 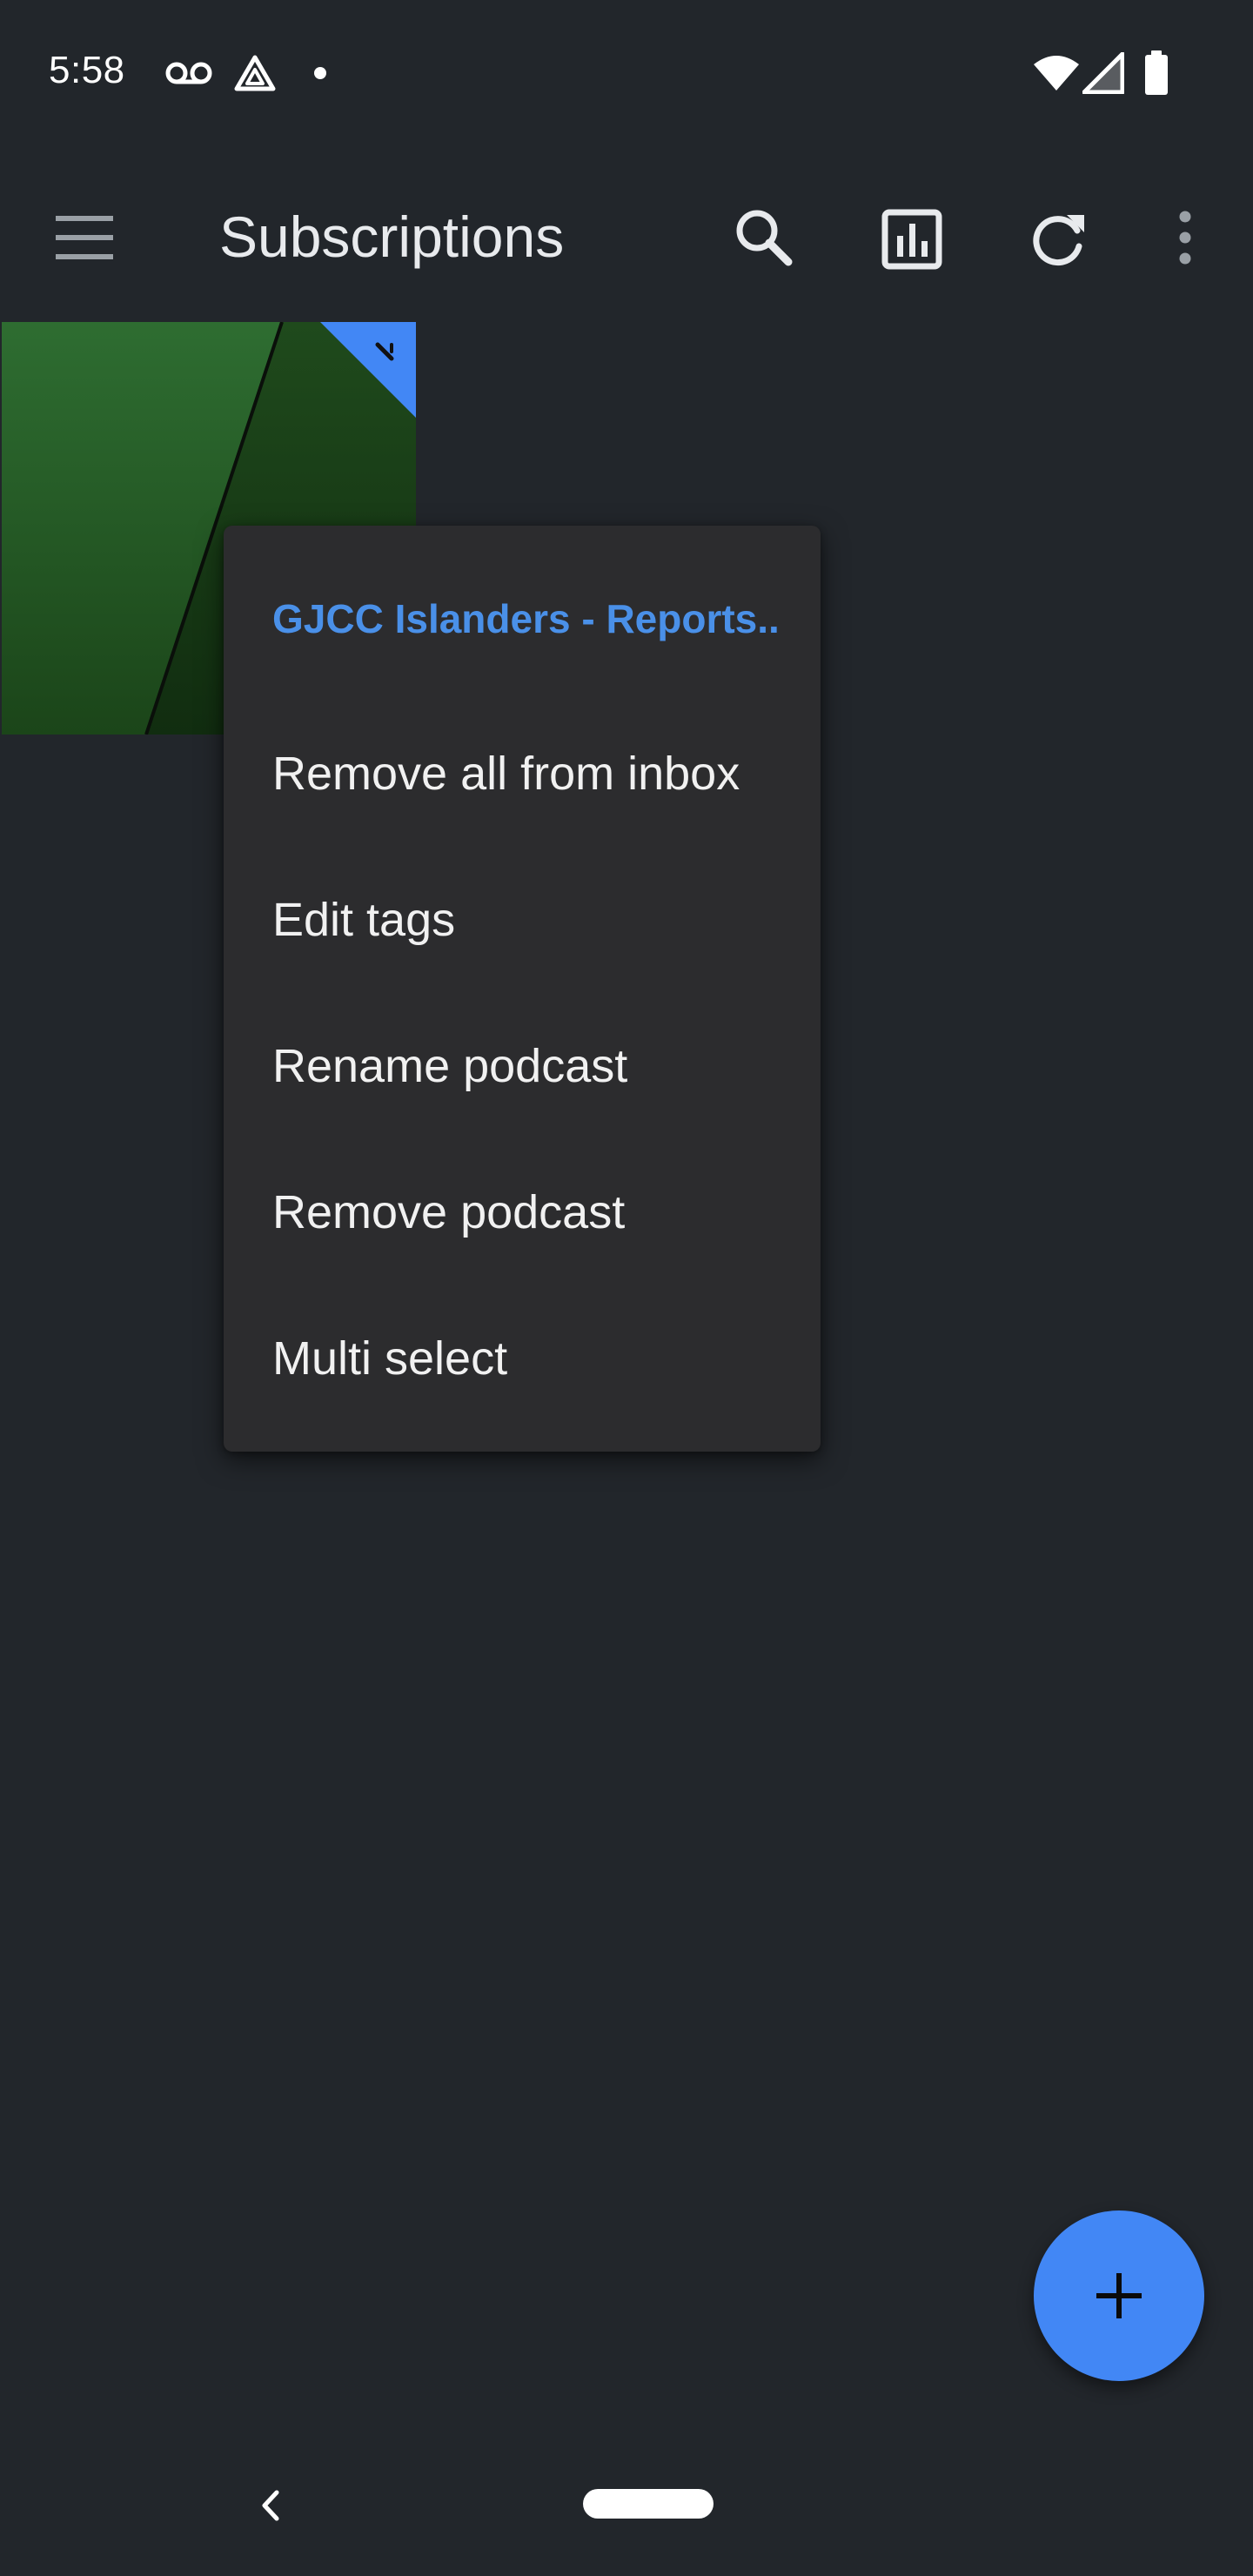 What do you see at coordinates (522, 917) in the screenshot?
I see `menu-item-edit-tags: Edit tags` at bounding box center [522, 917].